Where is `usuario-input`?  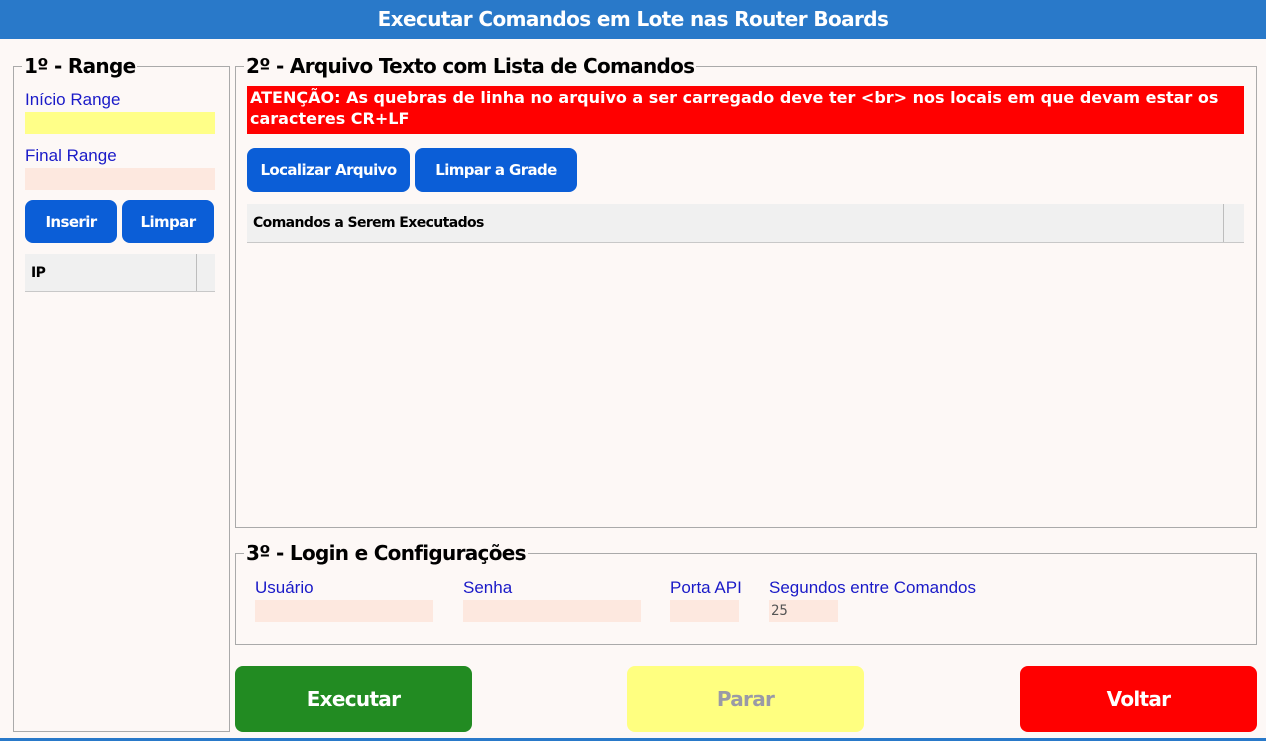 usuario-input is located at coordinates (344, 611).